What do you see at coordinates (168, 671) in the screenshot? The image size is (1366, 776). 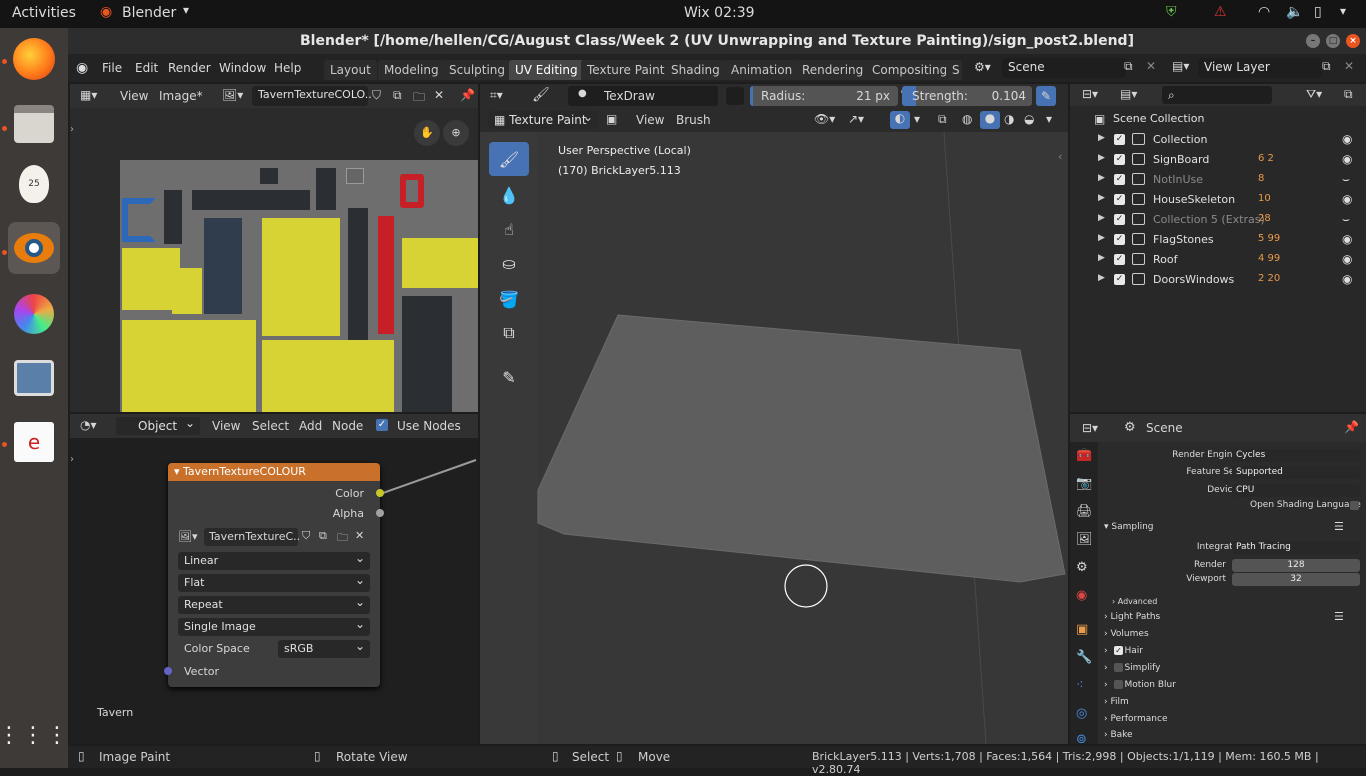 I see `vector-input-socket` at bounding box center [168, 671].